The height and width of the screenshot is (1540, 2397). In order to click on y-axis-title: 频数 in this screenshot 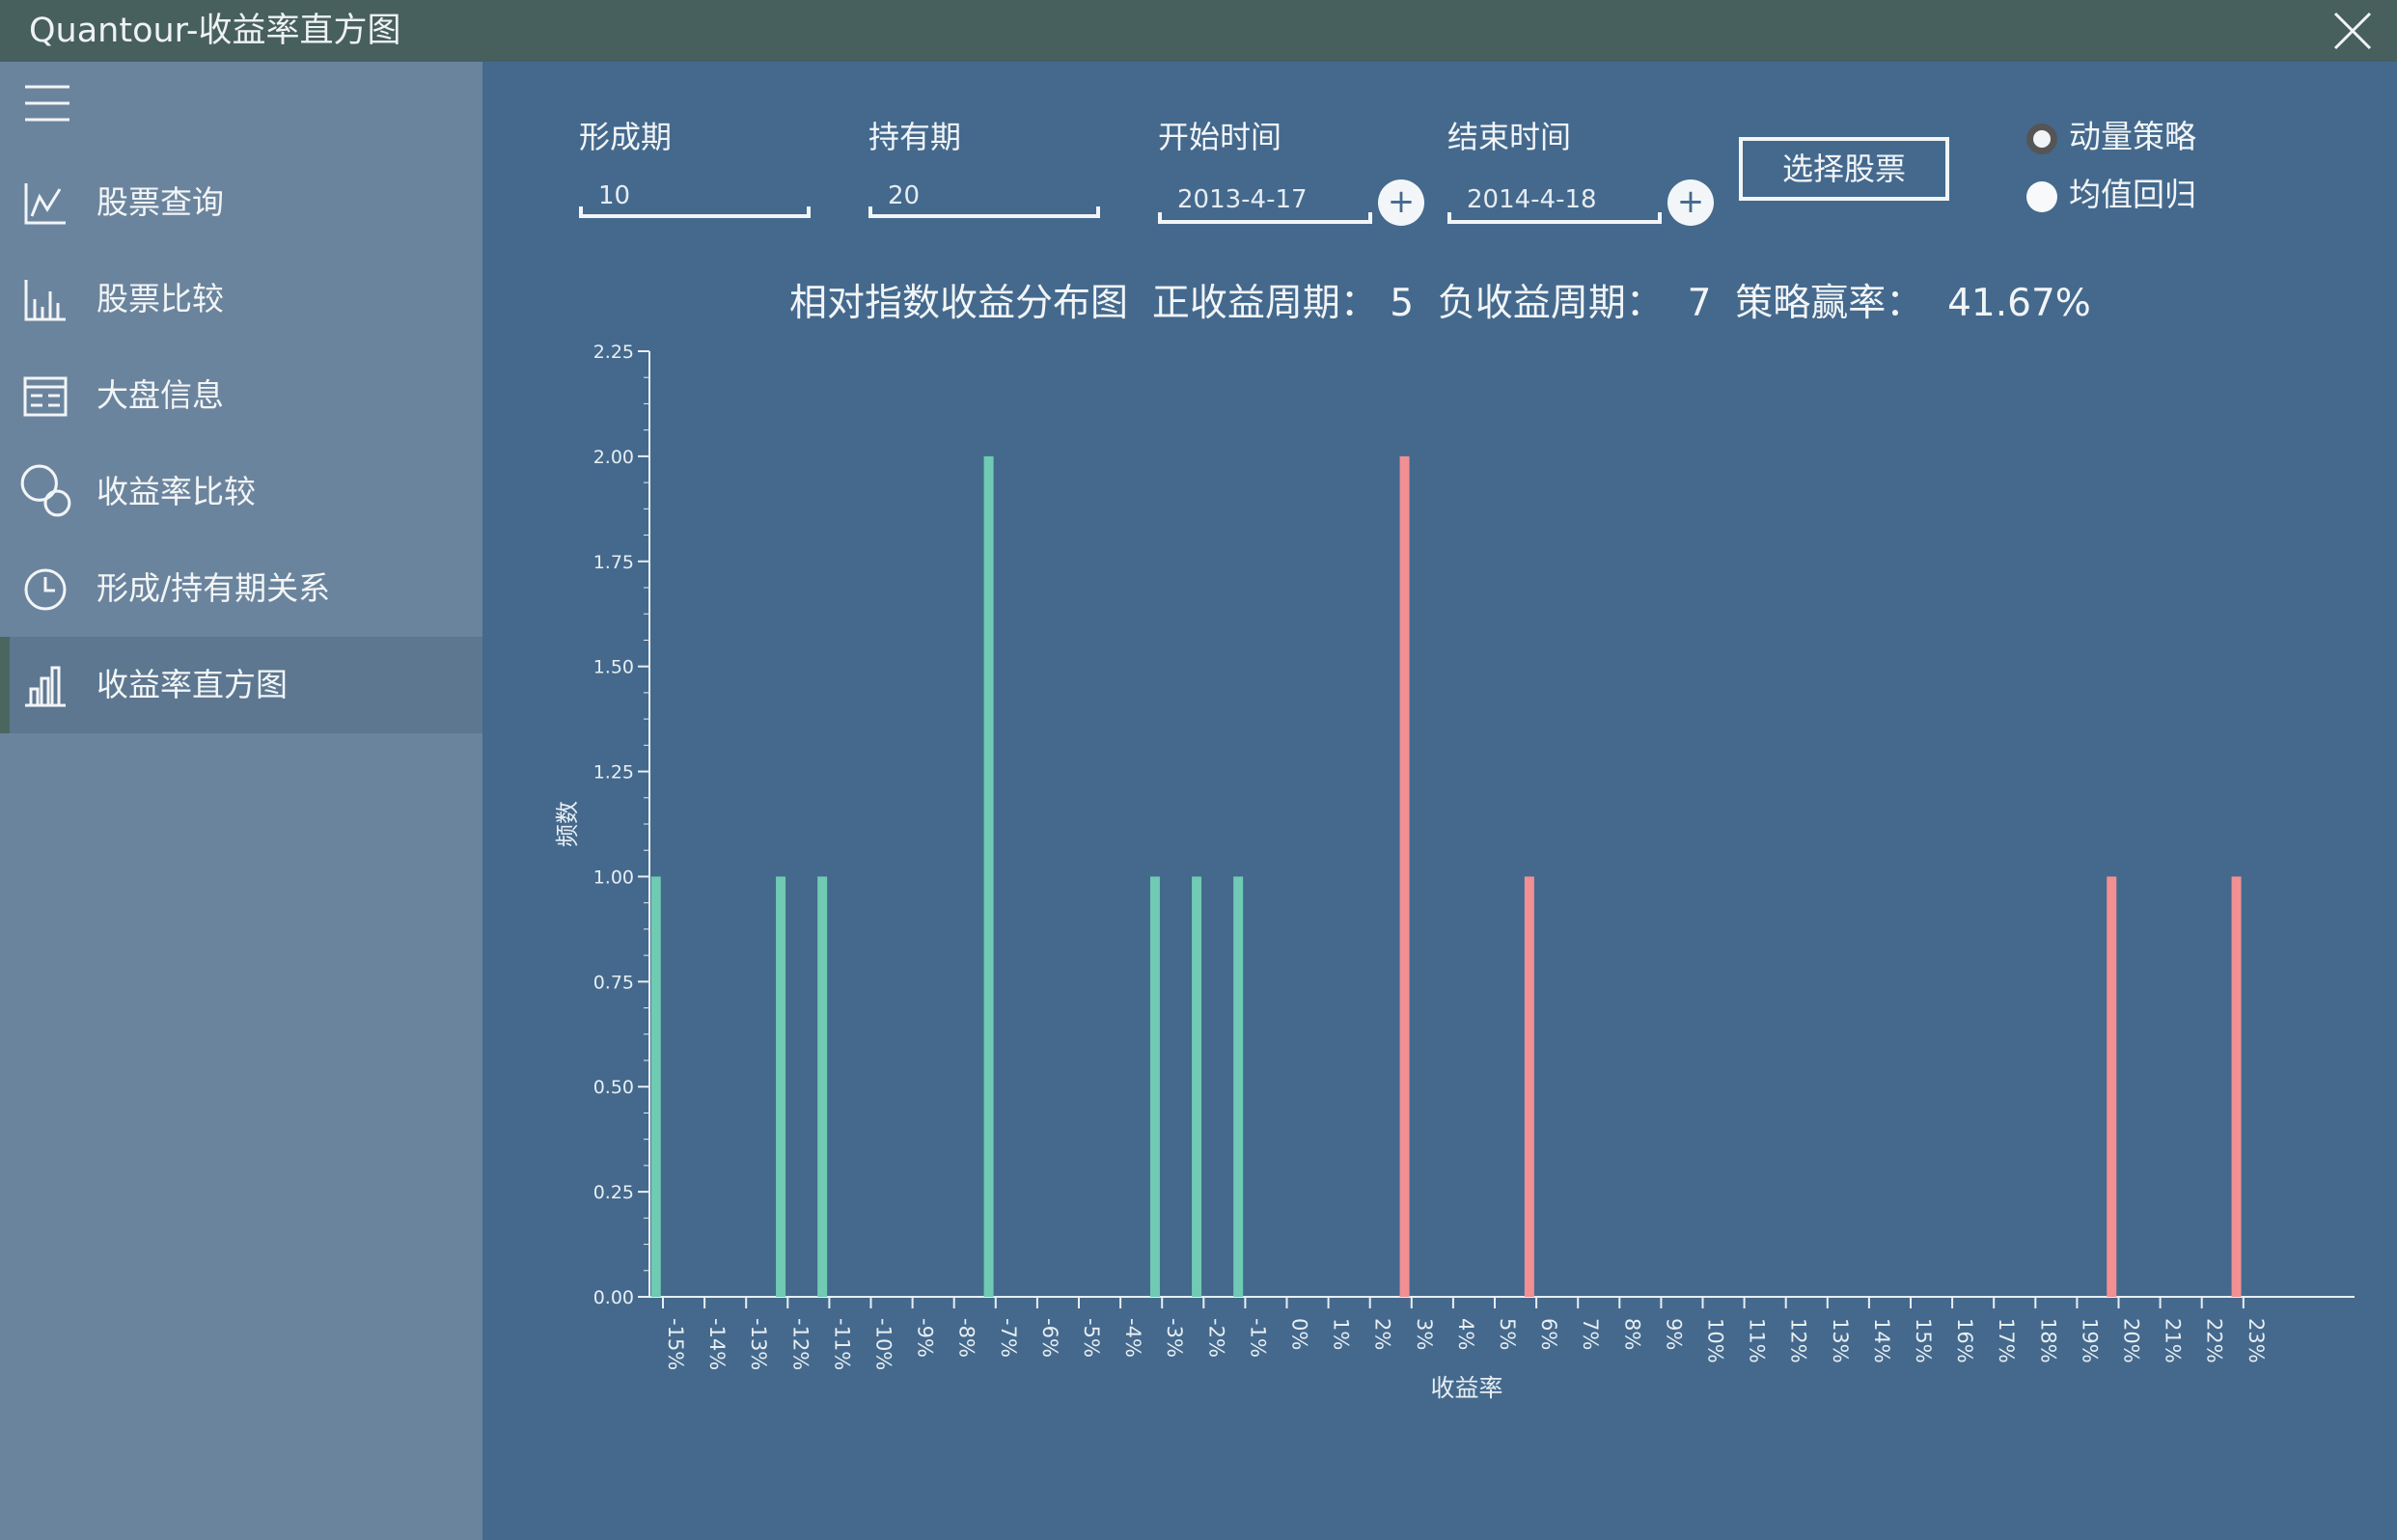, I will do `click(567, 824)`.